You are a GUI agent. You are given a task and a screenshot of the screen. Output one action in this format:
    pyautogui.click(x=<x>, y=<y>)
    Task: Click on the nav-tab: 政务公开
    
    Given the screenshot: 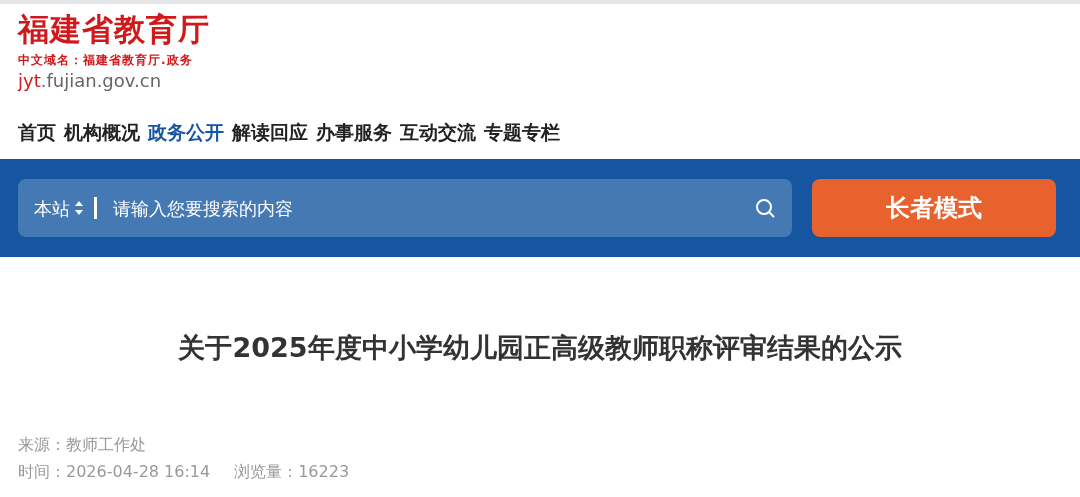 What is the action you would take?
    pyautogui.click(x=186, y=132)
    